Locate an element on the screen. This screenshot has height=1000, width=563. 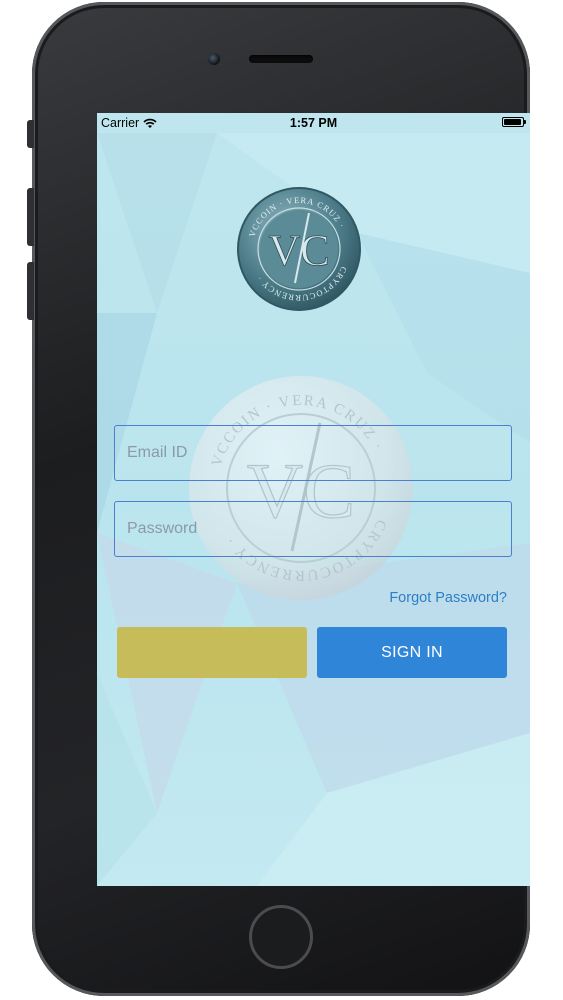
sign-in-button: SIGN IN is located at coordinates (412, 652).